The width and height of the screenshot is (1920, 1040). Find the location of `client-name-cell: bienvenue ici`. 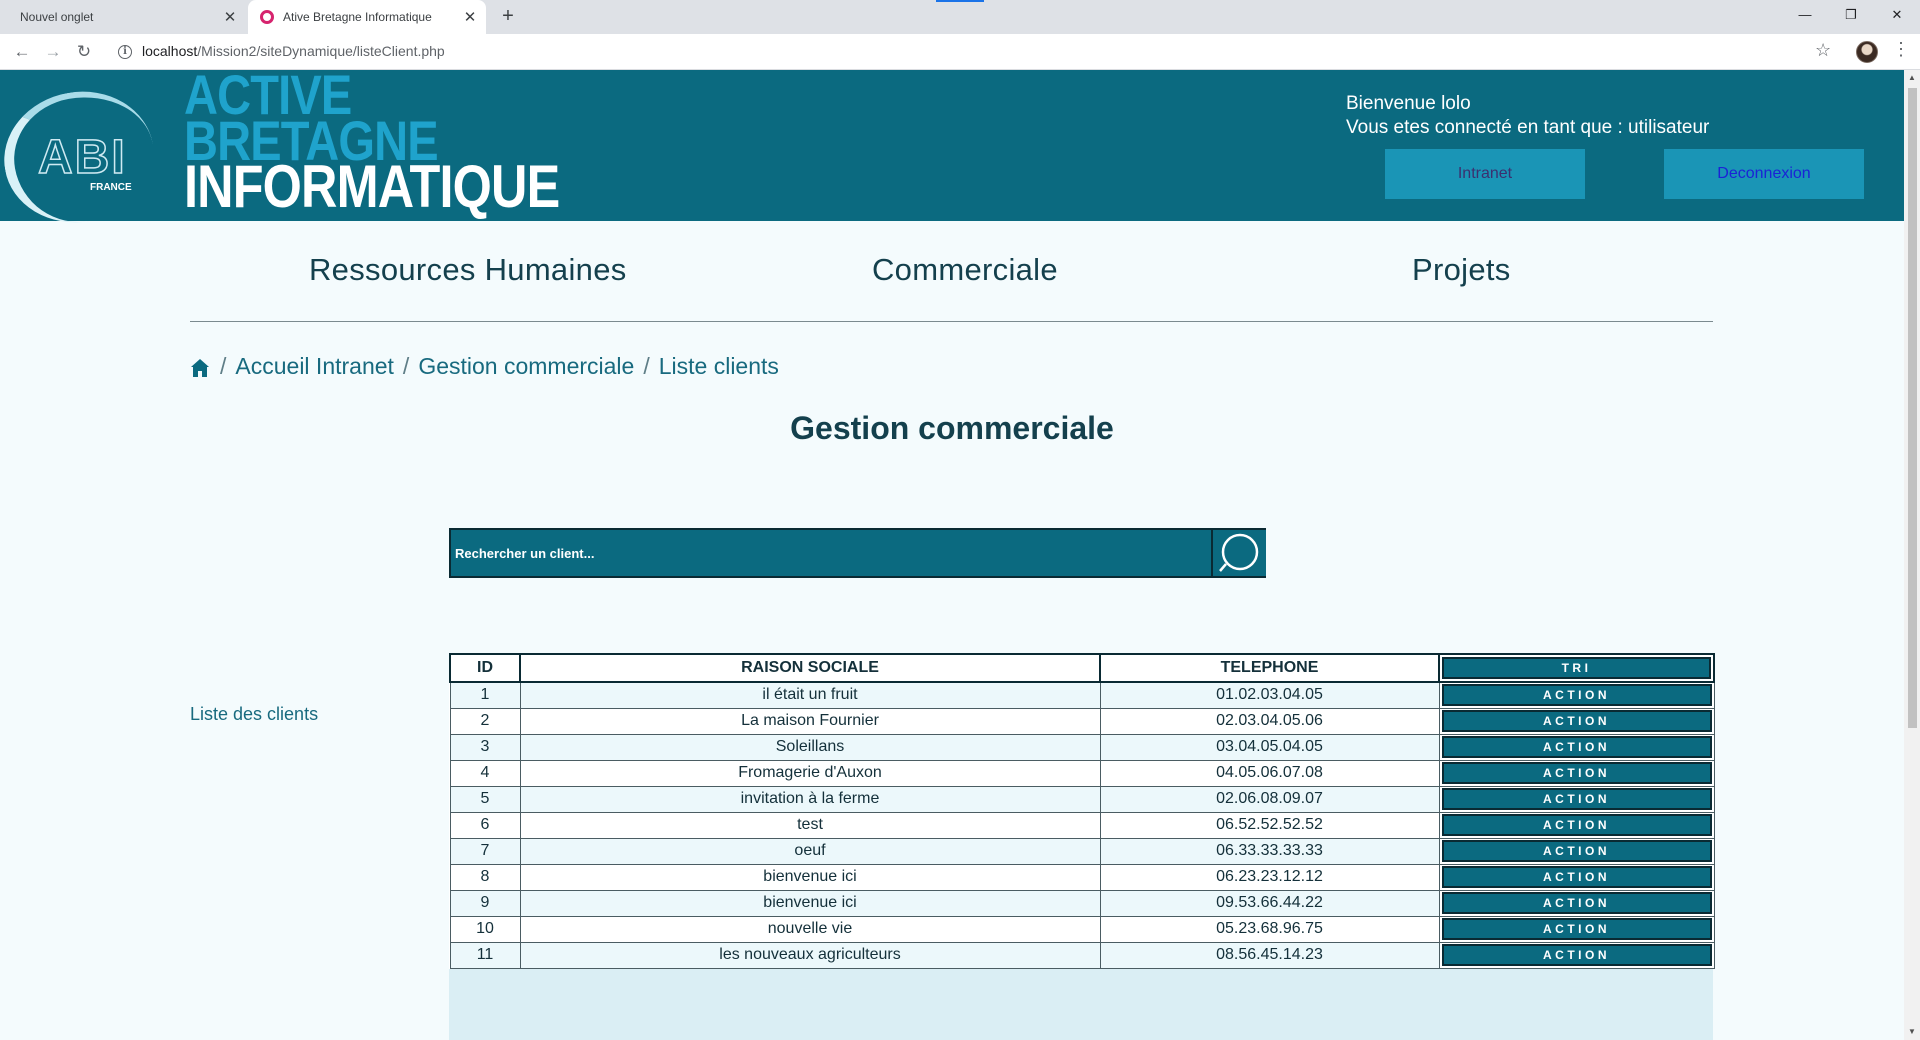

client-name-cell: bienvenue ici is located at coordinates (810, 877).